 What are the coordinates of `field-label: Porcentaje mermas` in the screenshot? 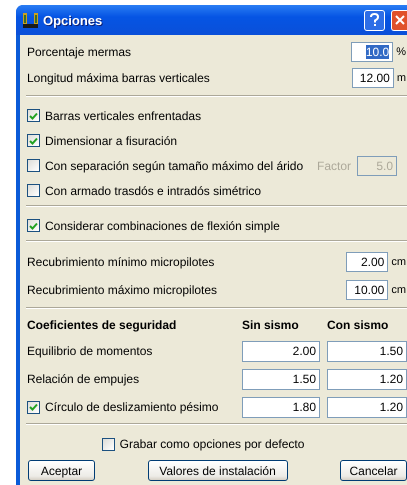 It's located at (79, 52).